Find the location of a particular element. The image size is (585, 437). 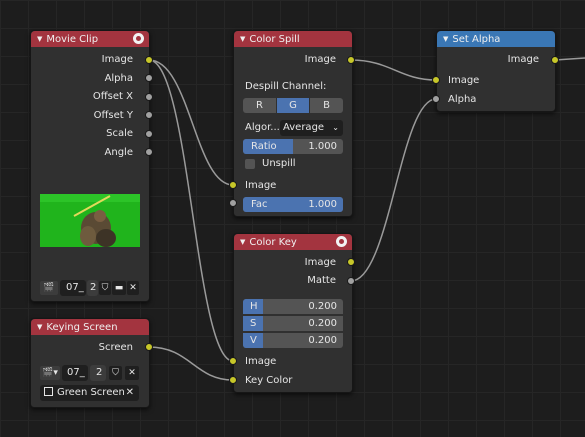

screen-output-socket is located at coordinates (149, 347).